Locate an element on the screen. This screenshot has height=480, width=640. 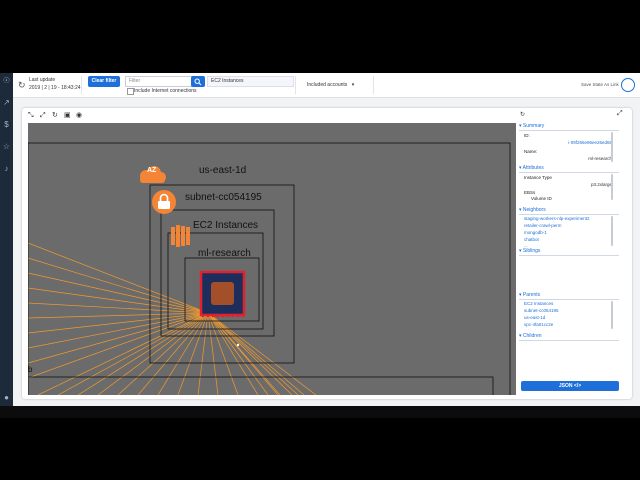
ec2-group-label: EC2 Instances is located at coordinates (226, 225).